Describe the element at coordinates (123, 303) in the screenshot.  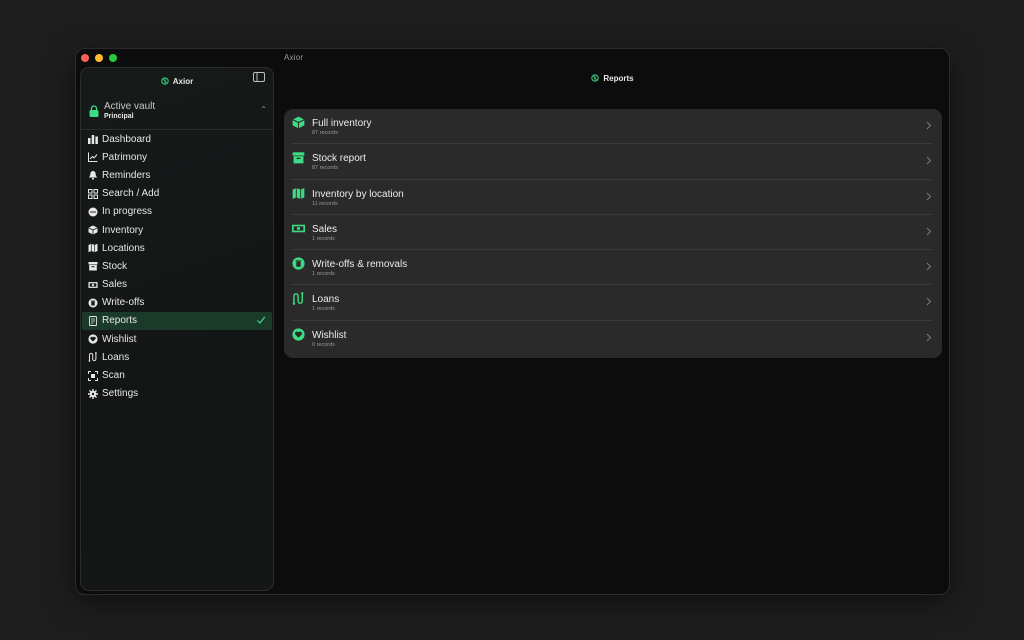
I see `sidebar-item-label: Write-offs` at that location.